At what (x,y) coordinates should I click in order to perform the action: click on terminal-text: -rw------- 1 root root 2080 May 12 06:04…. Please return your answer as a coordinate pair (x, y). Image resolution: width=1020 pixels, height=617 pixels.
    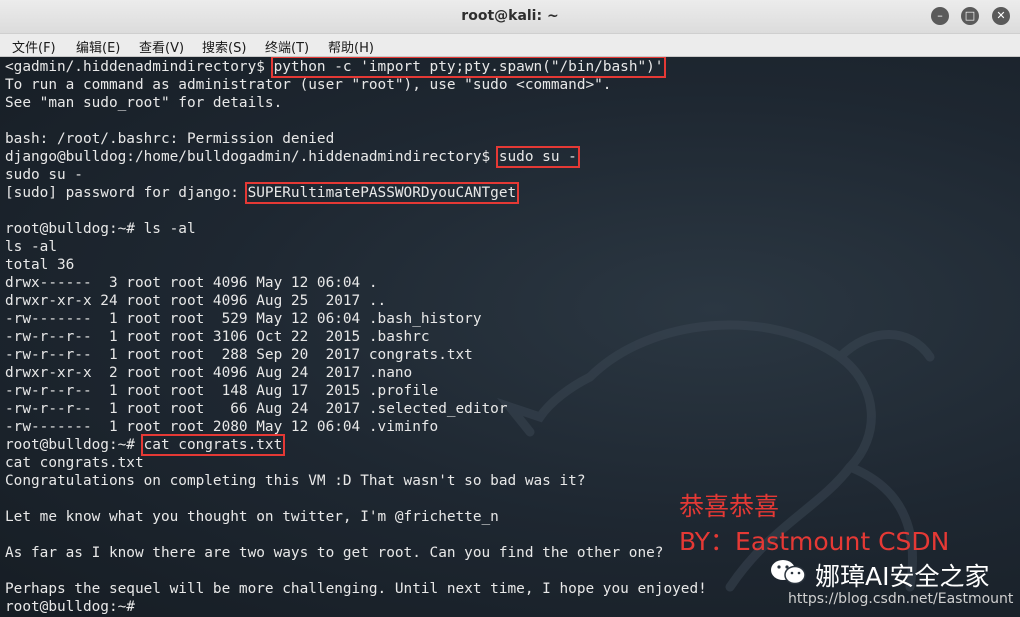
    Looking at the image, I should click on (222, 427).